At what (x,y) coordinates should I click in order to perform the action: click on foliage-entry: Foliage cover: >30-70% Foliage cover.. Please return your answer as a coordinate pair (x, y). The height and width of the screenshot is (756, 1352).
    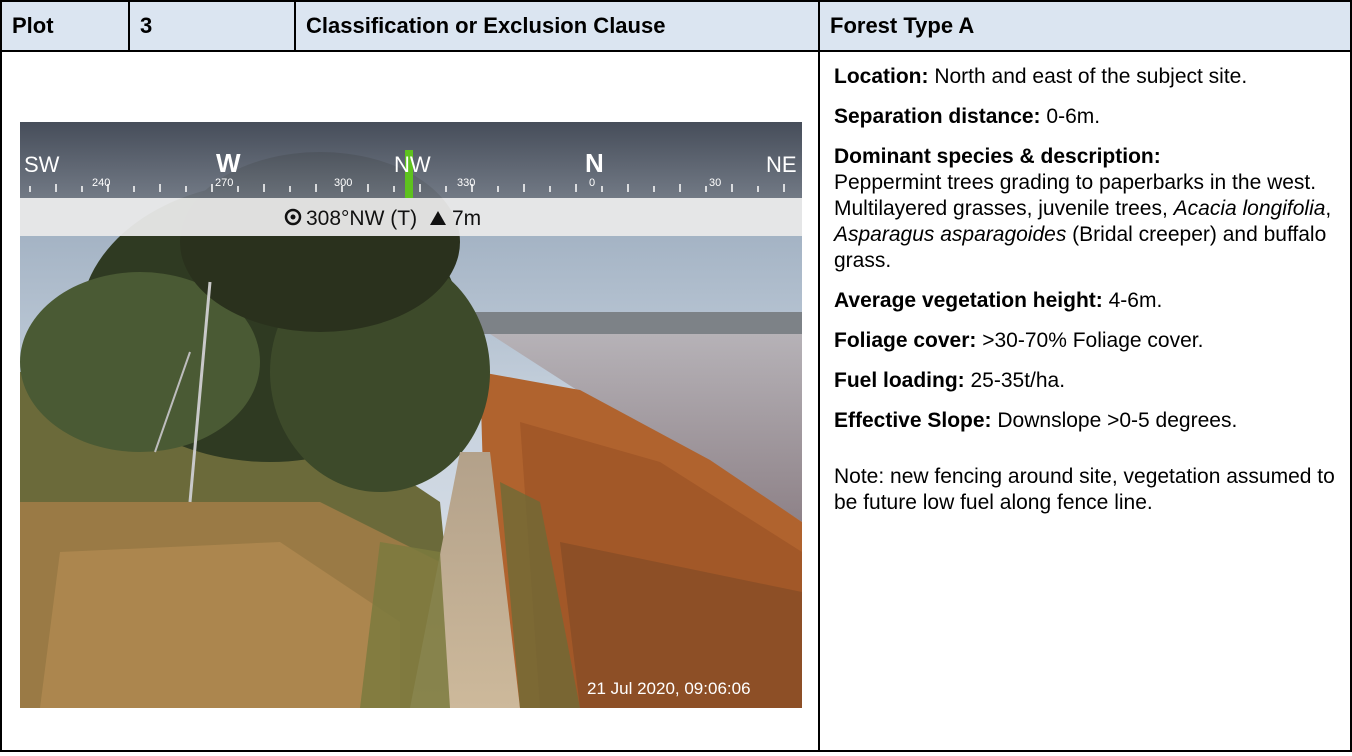
    Looking at the image, I should click on (1086, 341).